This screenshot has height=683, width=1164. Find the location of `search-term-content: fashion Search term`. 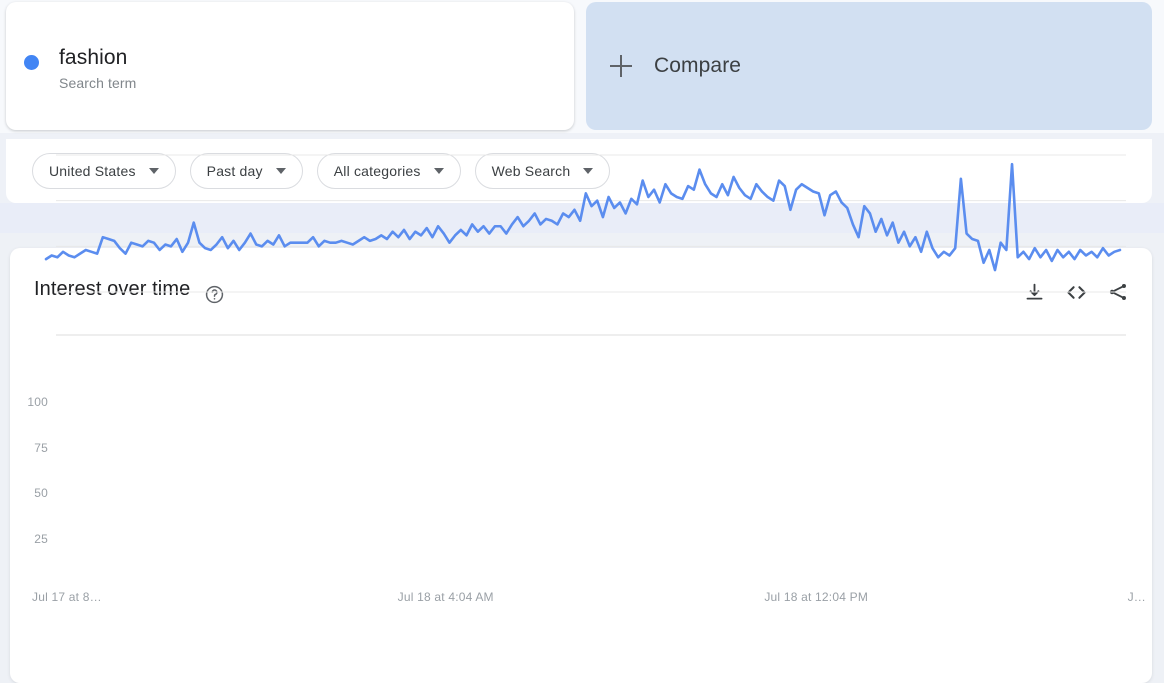

search-term-content: fashion Search term is located at coordinates (71, 68).